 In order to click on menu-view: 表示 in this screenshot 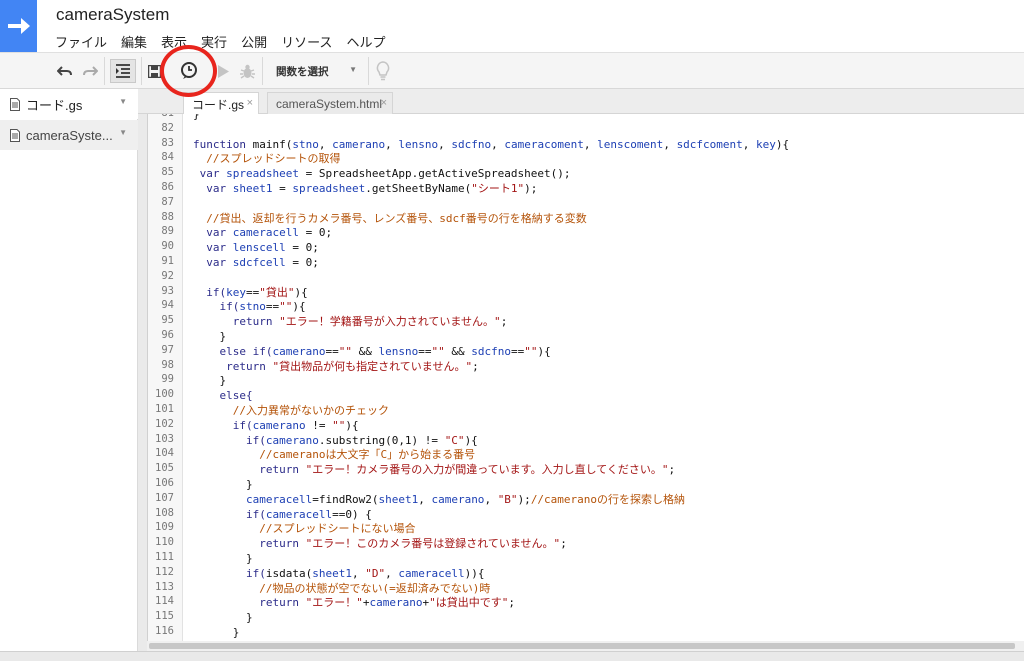, I will do `click(174, 40)`.